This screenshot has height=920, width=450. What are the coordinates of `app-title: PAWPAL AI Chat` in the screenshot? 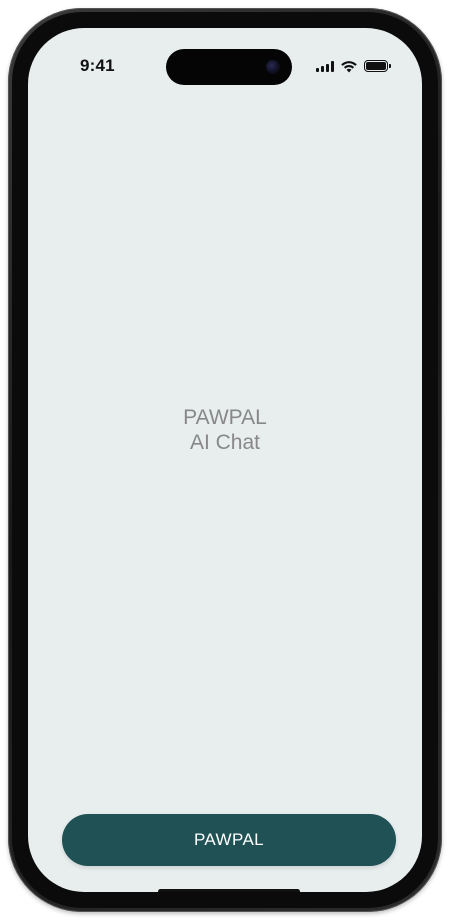 It's located at (225, 430).